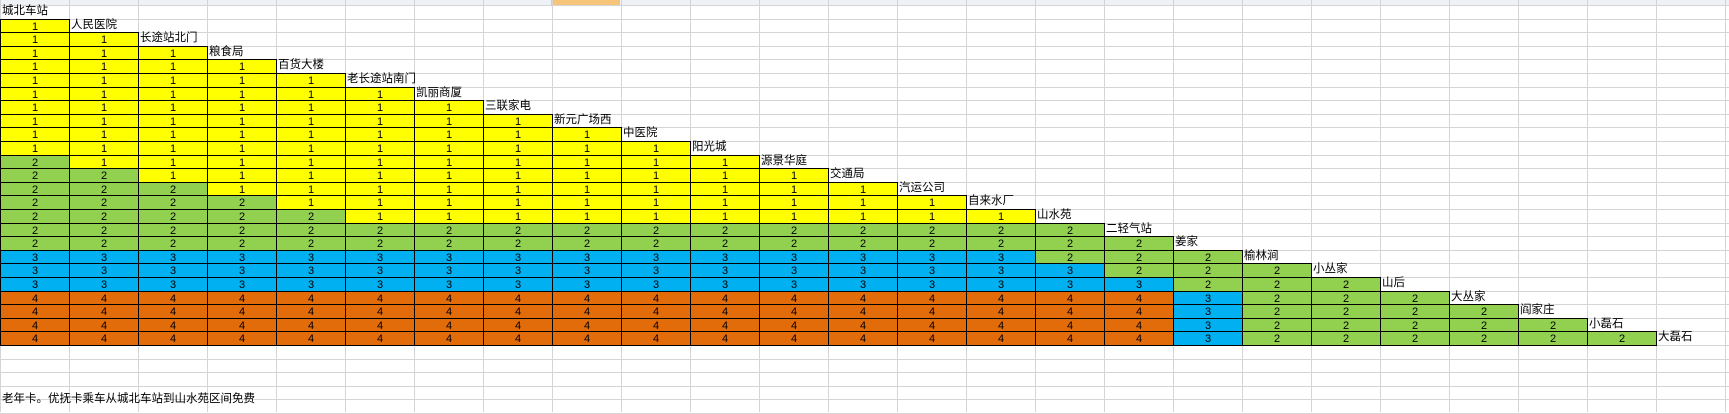 The width and height of the screenshot is (1729, 414). I want to click on stop-label: 凯丽商厦, so click(439, 93).